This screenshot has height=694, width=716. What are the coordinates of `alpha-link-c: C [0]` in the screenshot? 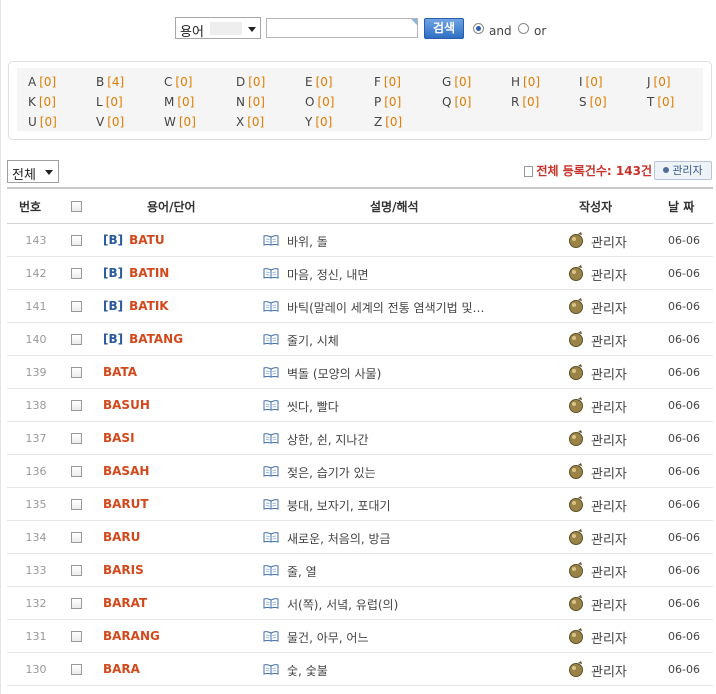 It's located at (178, 82).